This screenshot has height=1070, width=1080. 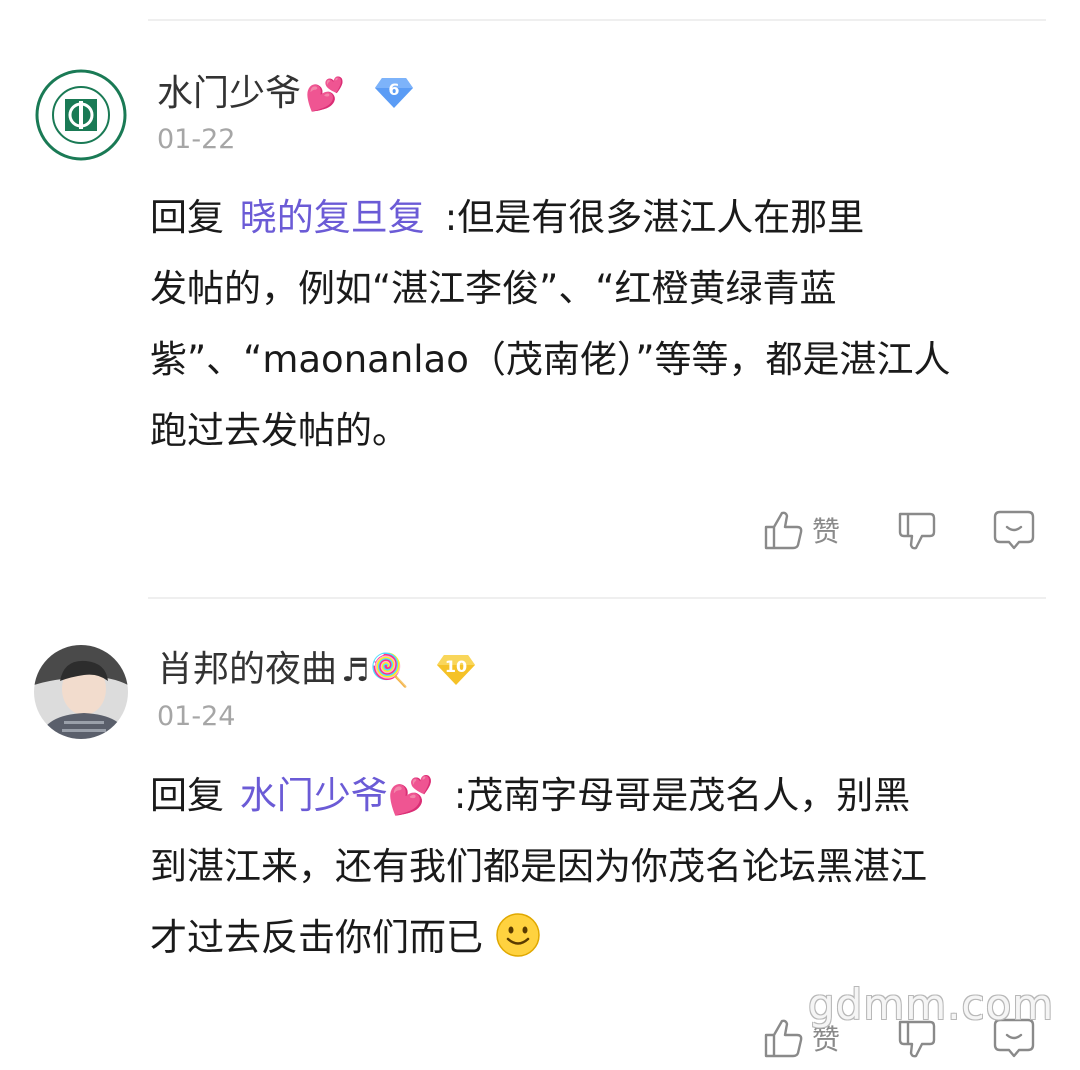 I want to click on comment-date: 01-24, so click(x=196, y=716).